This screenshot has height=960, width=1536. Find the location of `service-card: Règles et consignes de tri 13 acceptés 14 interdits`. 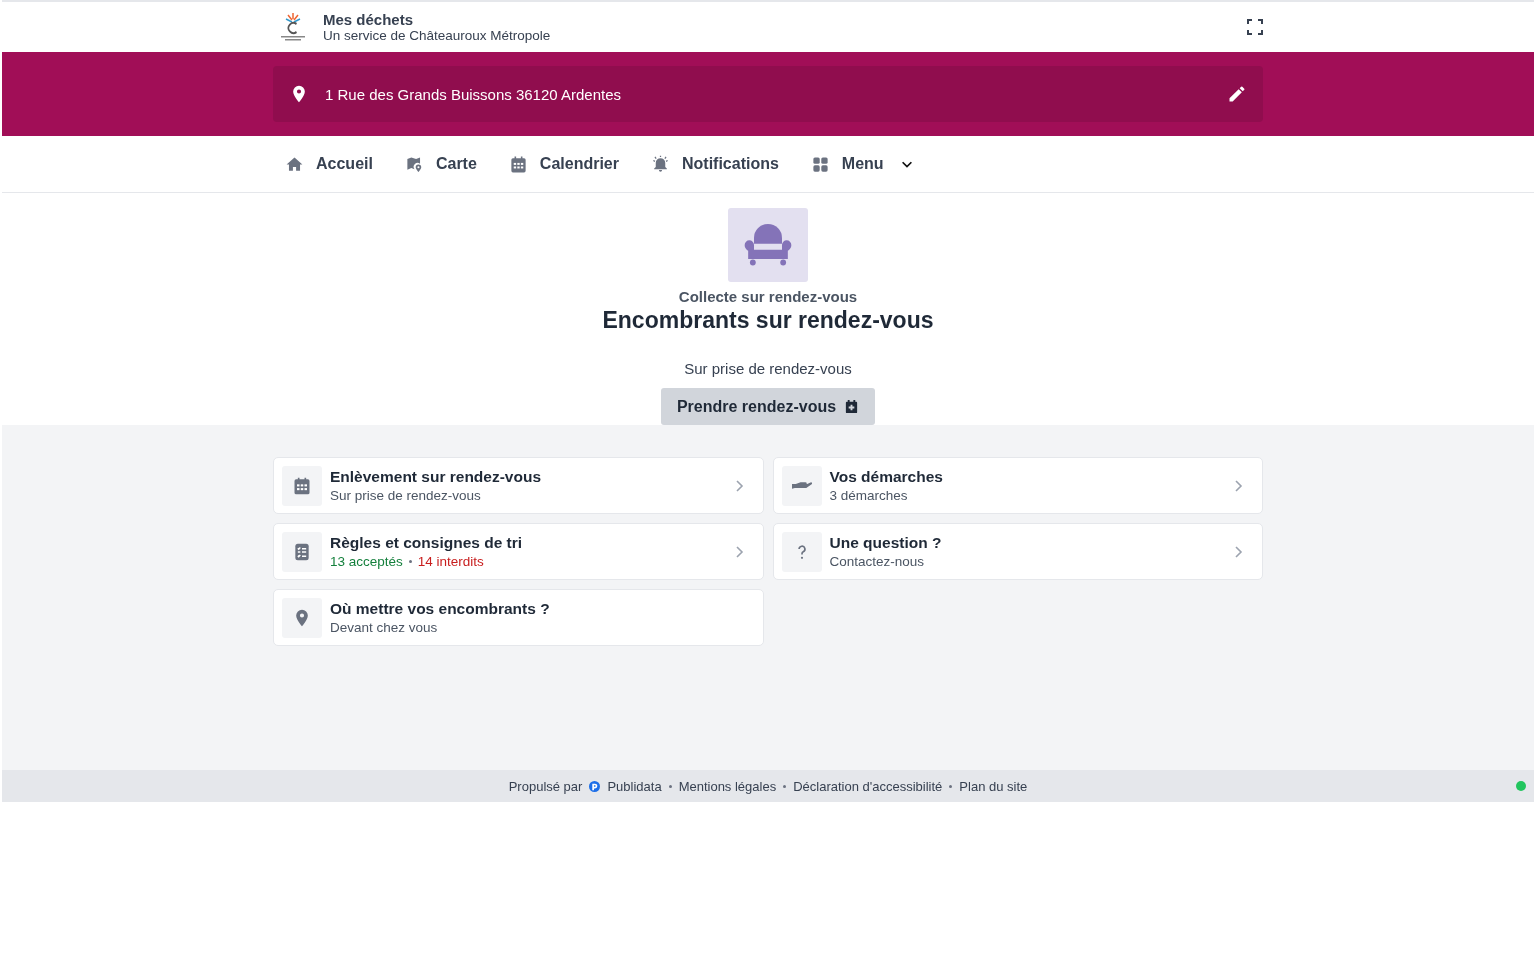

service-card: Règles et consignes de tri 13 acceptés 14 interdits is located at coordinates (518, 551).